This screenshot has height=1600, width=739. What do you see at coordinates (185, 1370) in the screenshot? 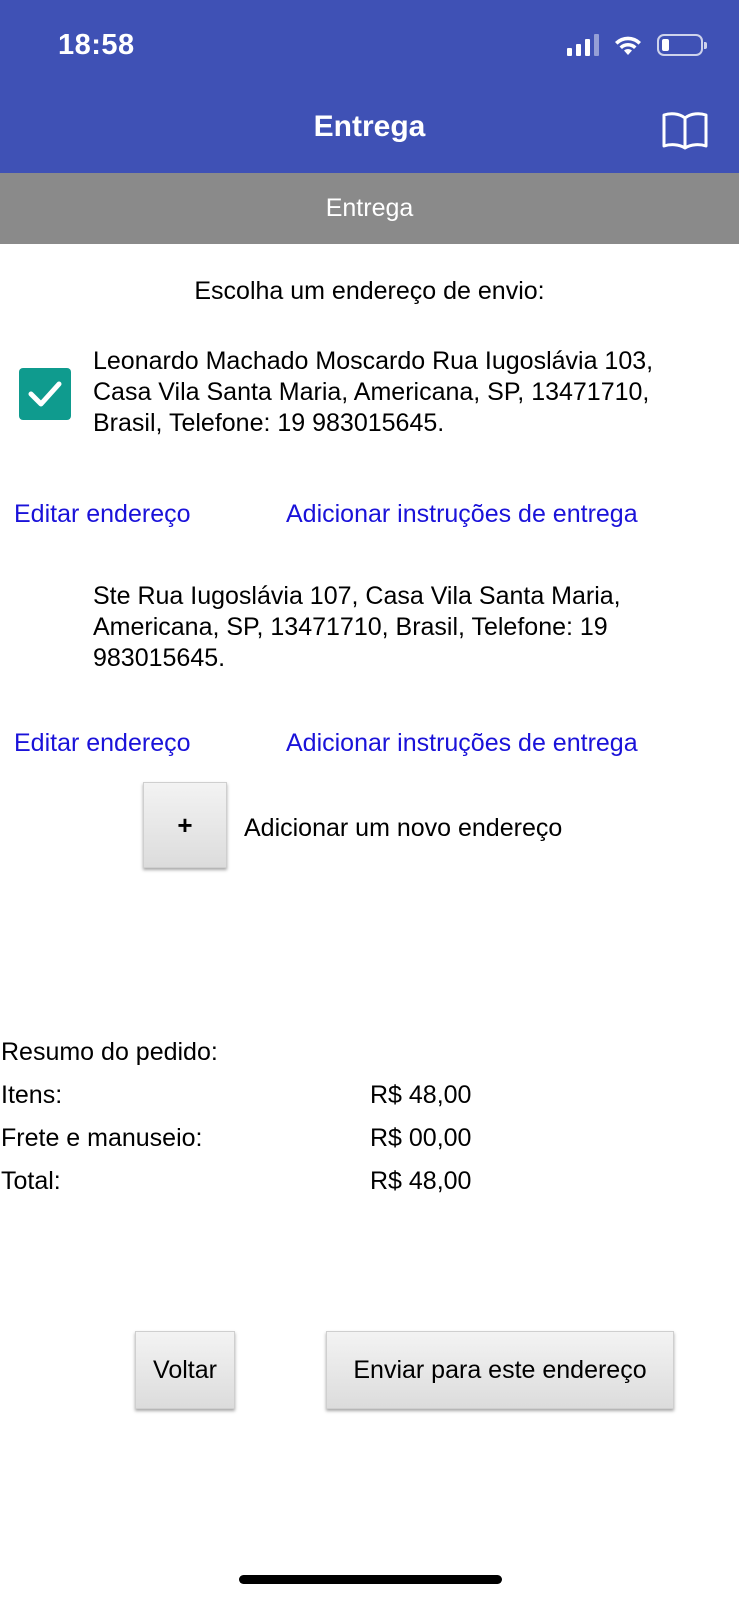
I see `back-button: Voltar` at bounding box center [185, 1370].